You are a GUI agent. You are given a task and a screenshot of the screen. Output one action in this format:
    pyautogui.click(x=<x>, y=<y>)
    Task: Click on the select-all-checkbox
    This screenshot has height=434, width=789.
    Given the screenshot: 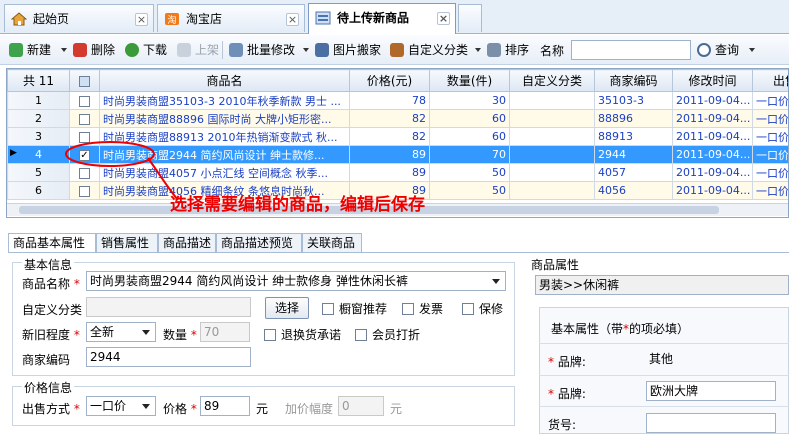 What is the action you would take?
    pyautogui.click(x=84, y=81)
    